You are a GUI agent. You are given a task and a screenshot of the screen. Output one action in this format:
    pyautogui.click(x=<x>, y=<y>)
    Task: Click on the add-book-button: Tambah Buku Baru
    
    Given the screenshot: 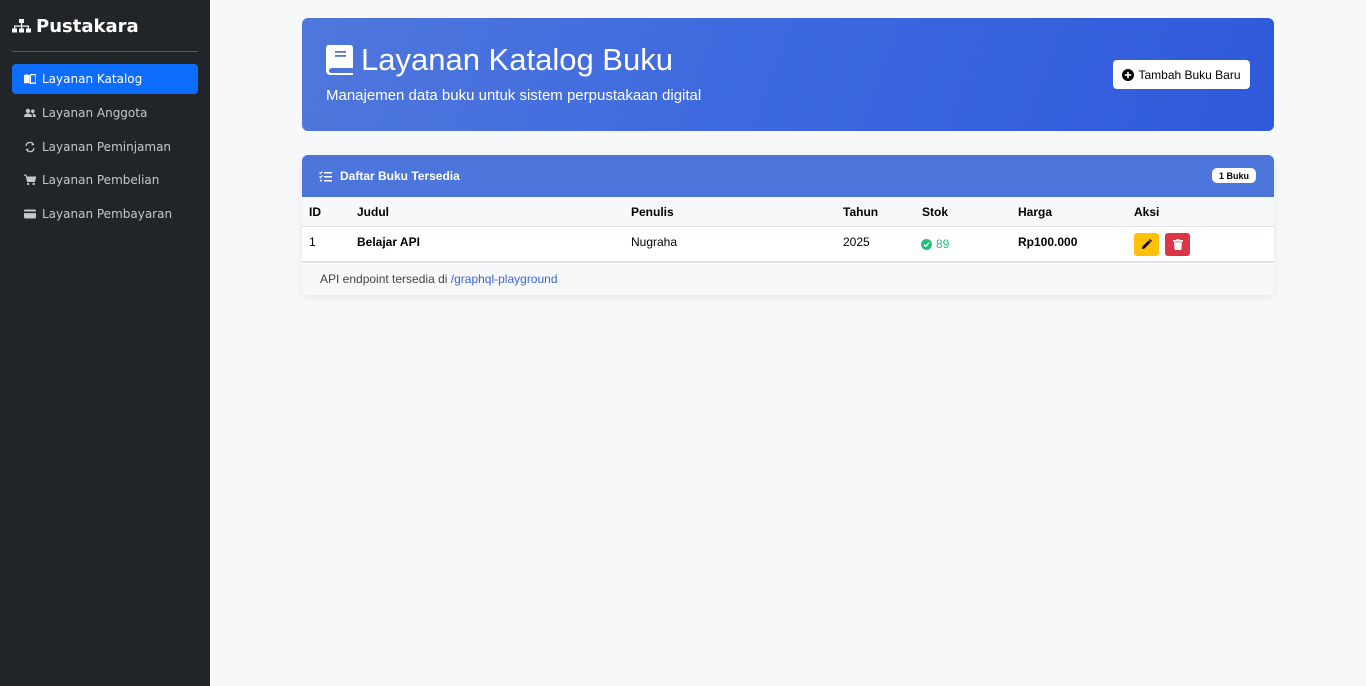 What is the action you would take?
    pyautogui.click(x=1181, y=74)
    